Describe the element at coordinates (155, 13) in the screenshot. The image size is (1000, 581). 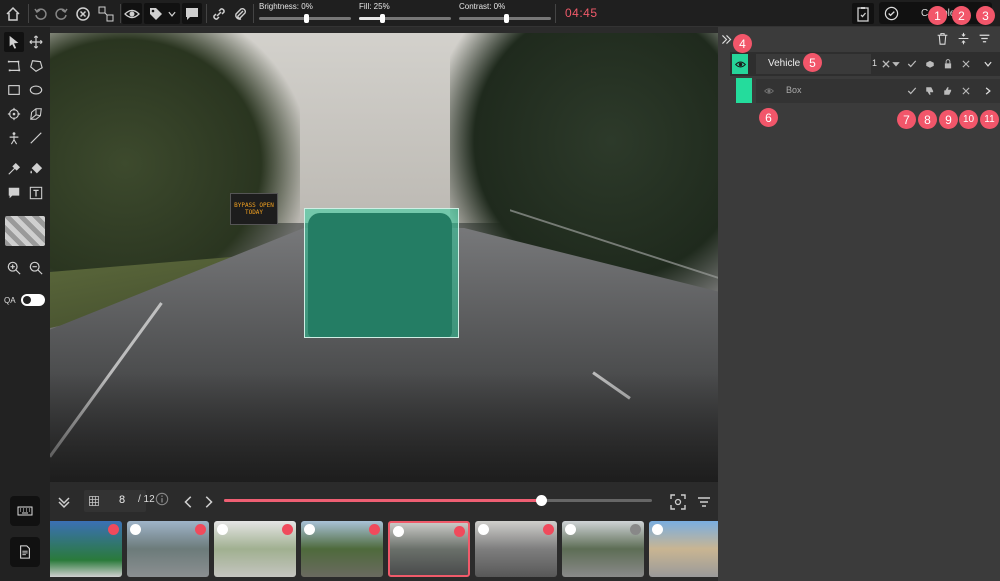
I see `tag-icon` at that location.